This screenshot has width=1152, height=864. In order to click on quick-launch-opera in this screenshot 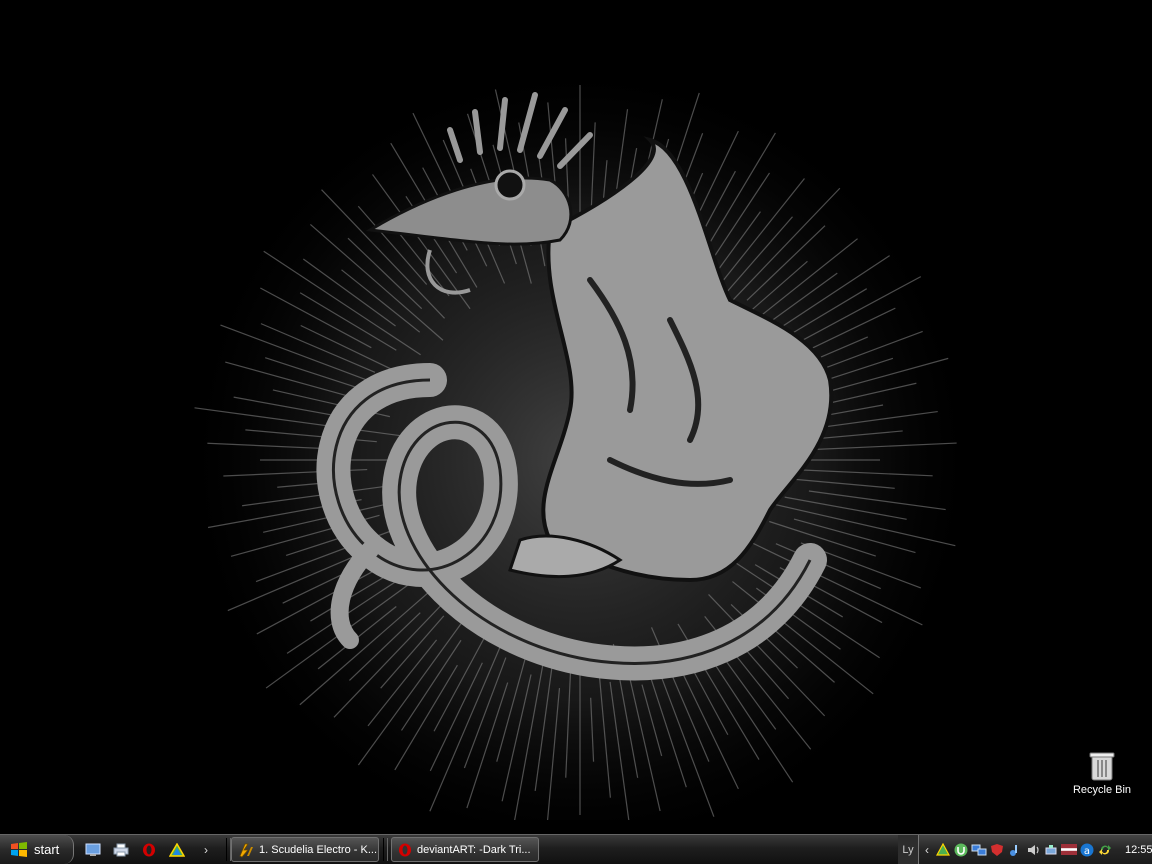, I will do `click(149, 850)`.